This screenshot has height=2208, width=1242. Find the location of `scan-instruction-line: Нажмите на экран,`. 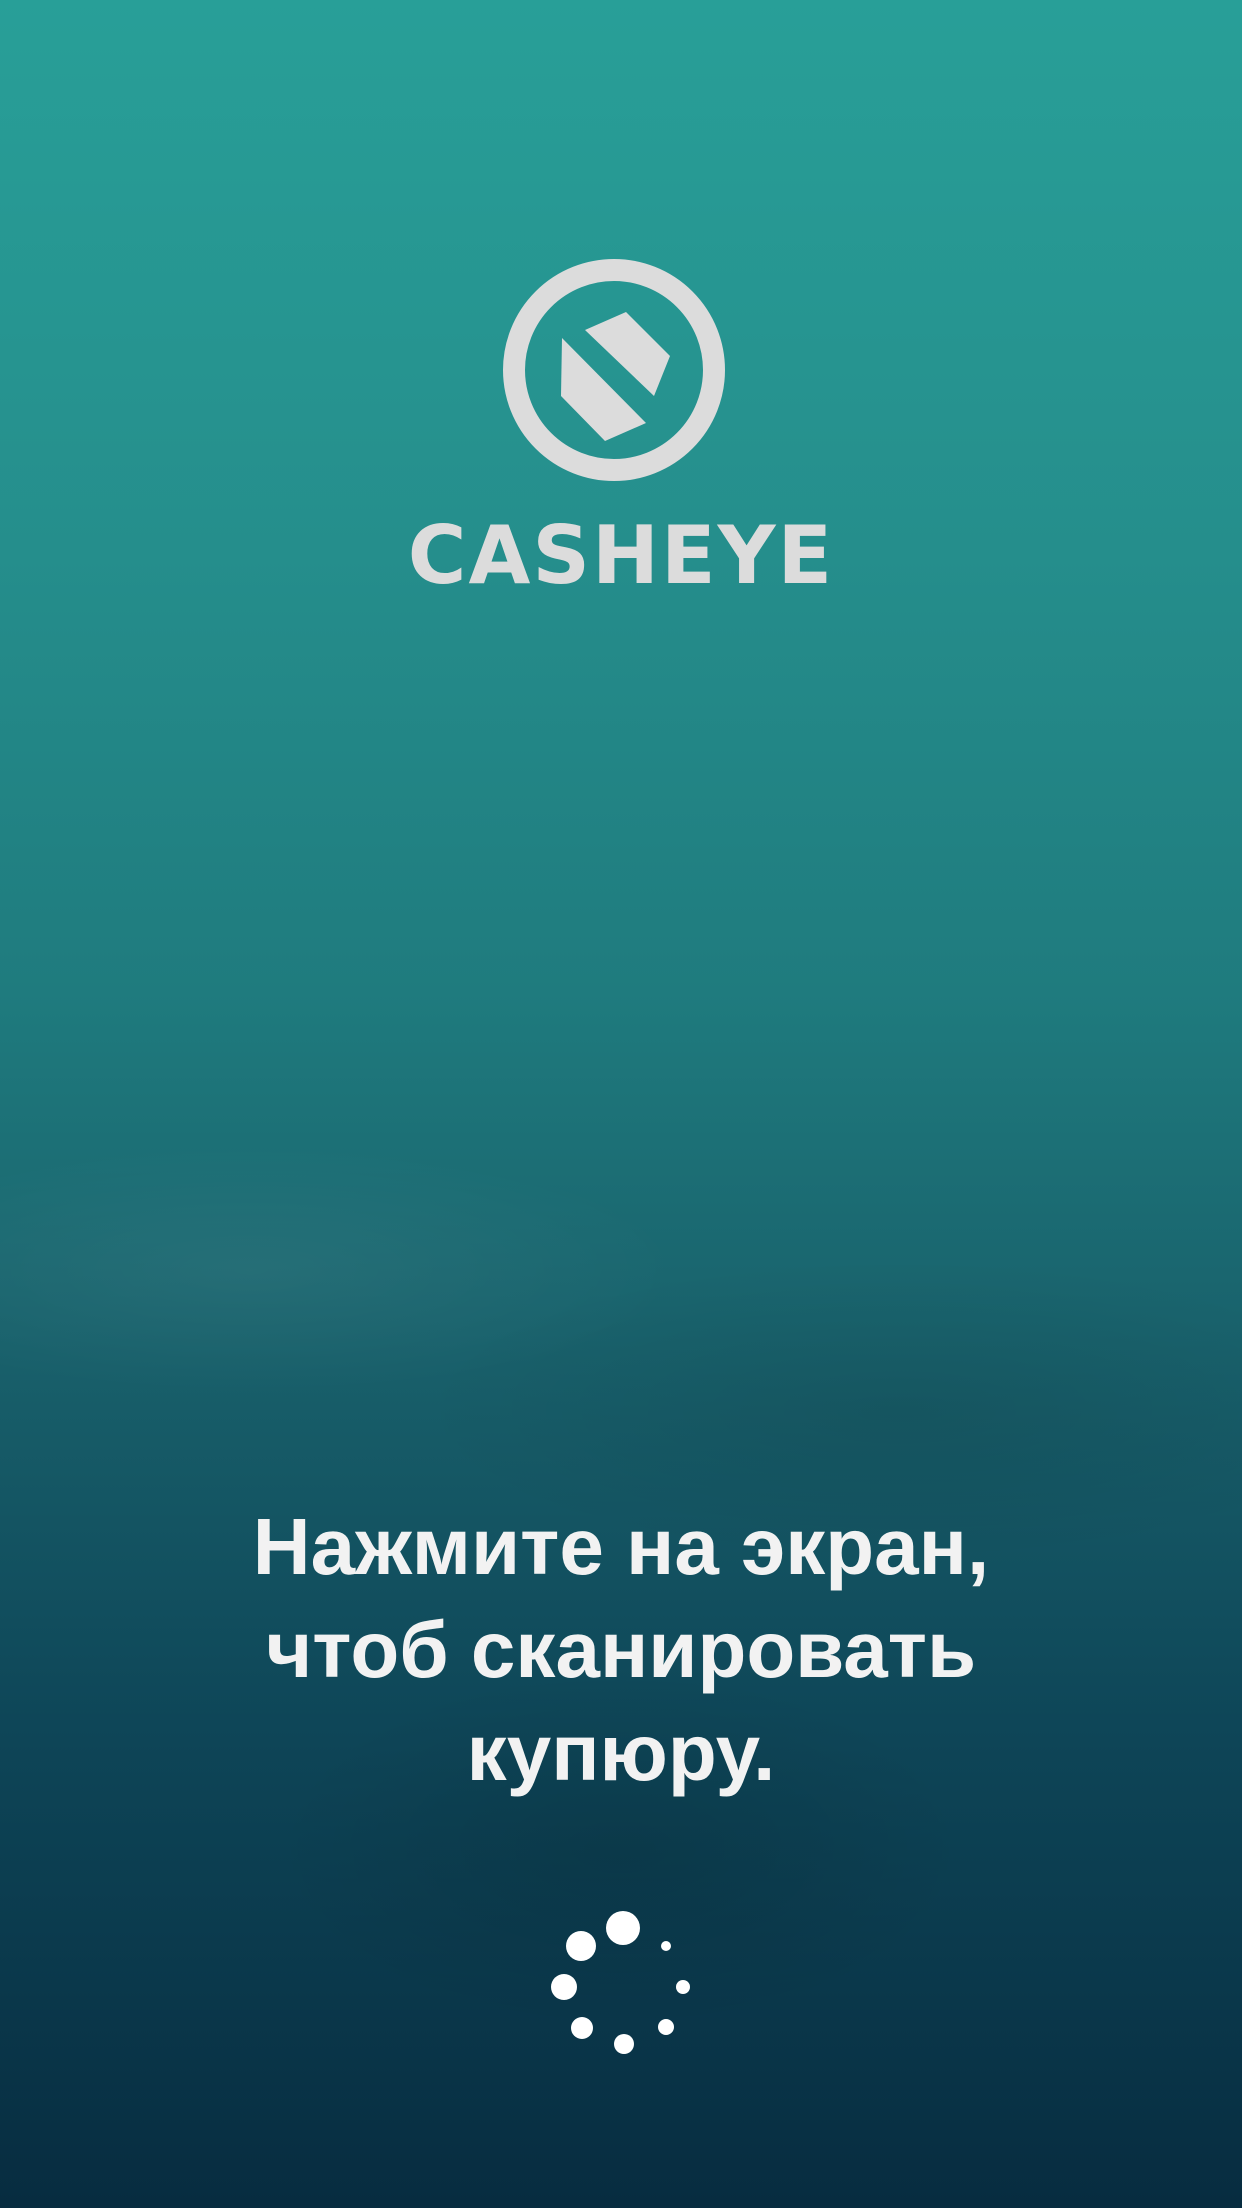

scan-instruction-line: Нажмите на экран, is located at coordinates (621, 1546).